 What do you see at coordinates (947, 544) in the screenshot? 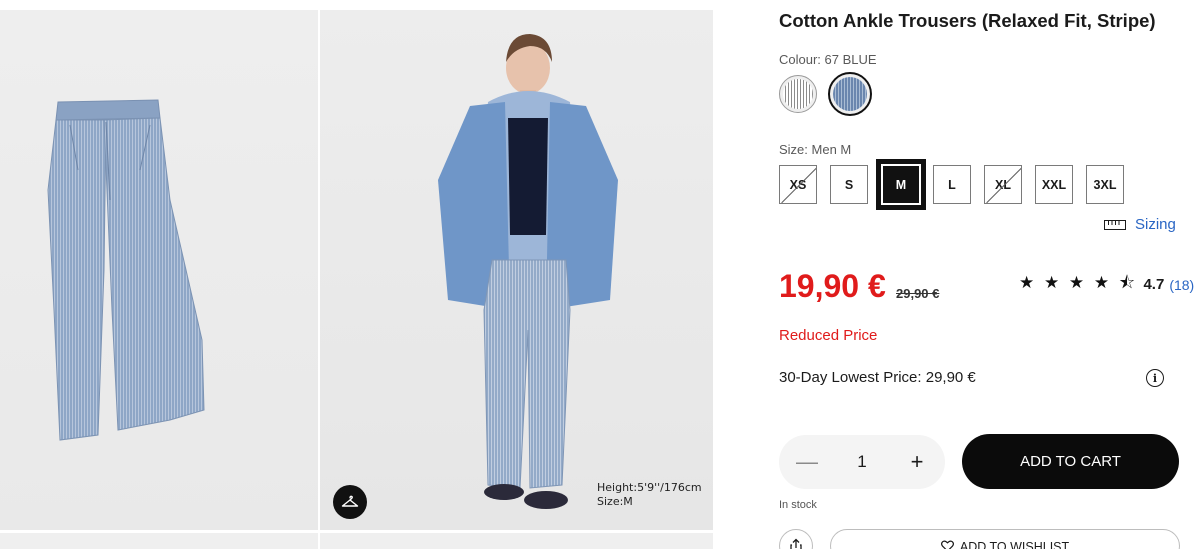
I see `heart-icon` at bounding box center [947, 544].